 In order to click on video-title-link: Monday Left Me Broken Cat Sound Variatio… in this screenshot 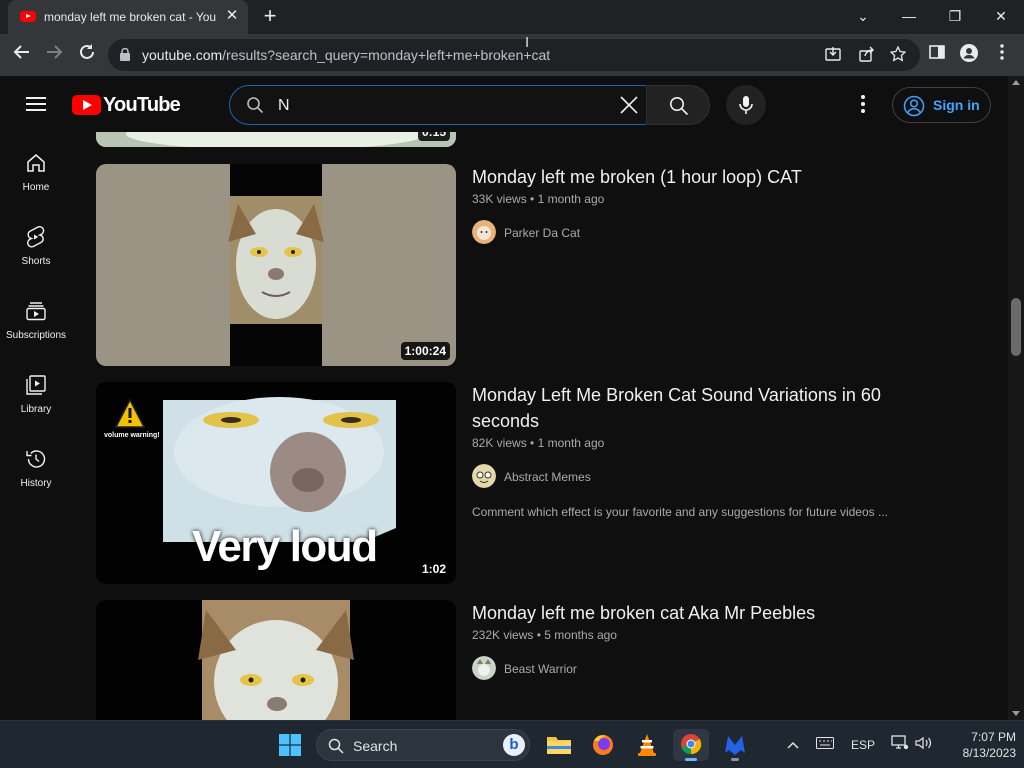, I will do `click(692, 408)`.